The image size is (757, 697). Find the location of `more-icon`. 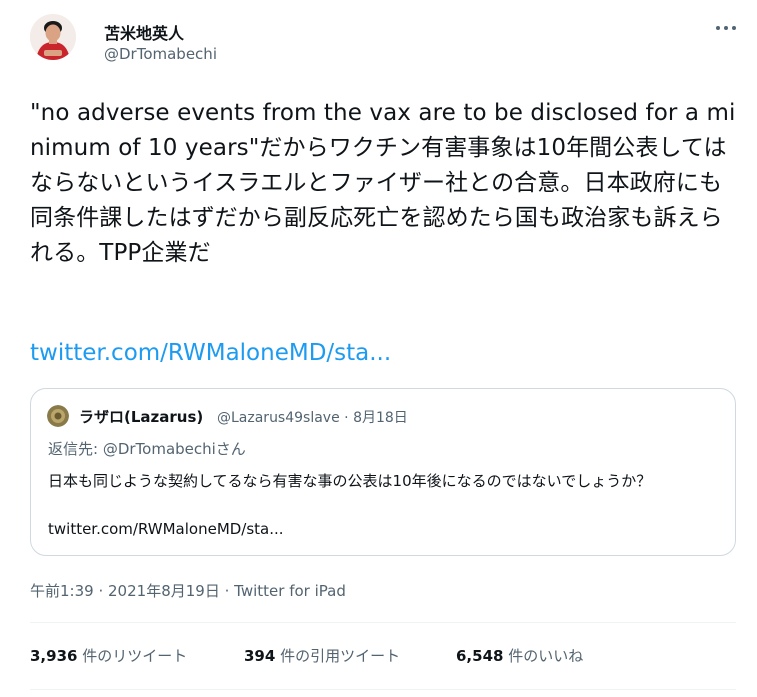

more-icon is located at coordinates (726, 28).